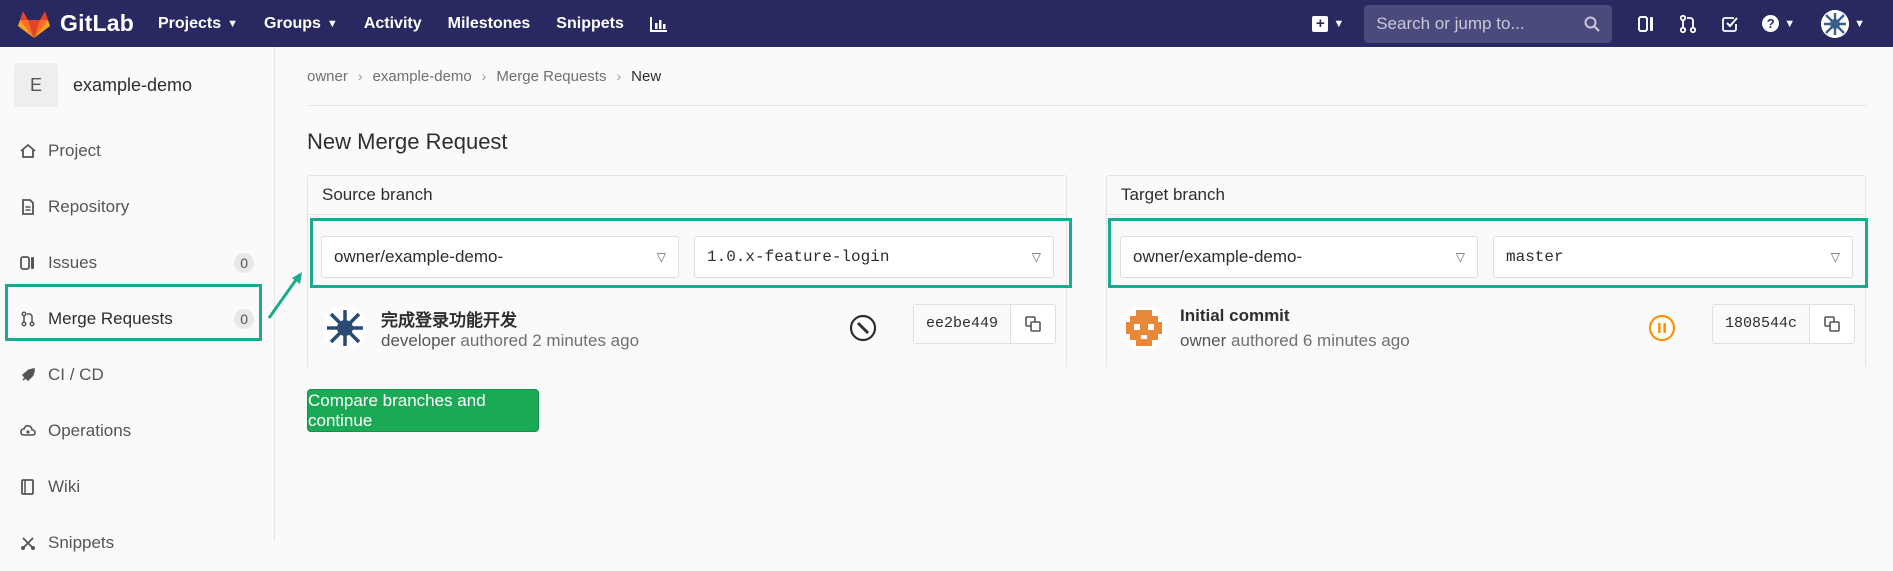 Image resolution: width=1893 pixels, height=571 pixels. What do you see at coordinates (345, 328) in the screenshot?
I see `developer-avatar` at bounding box center [345, 328].